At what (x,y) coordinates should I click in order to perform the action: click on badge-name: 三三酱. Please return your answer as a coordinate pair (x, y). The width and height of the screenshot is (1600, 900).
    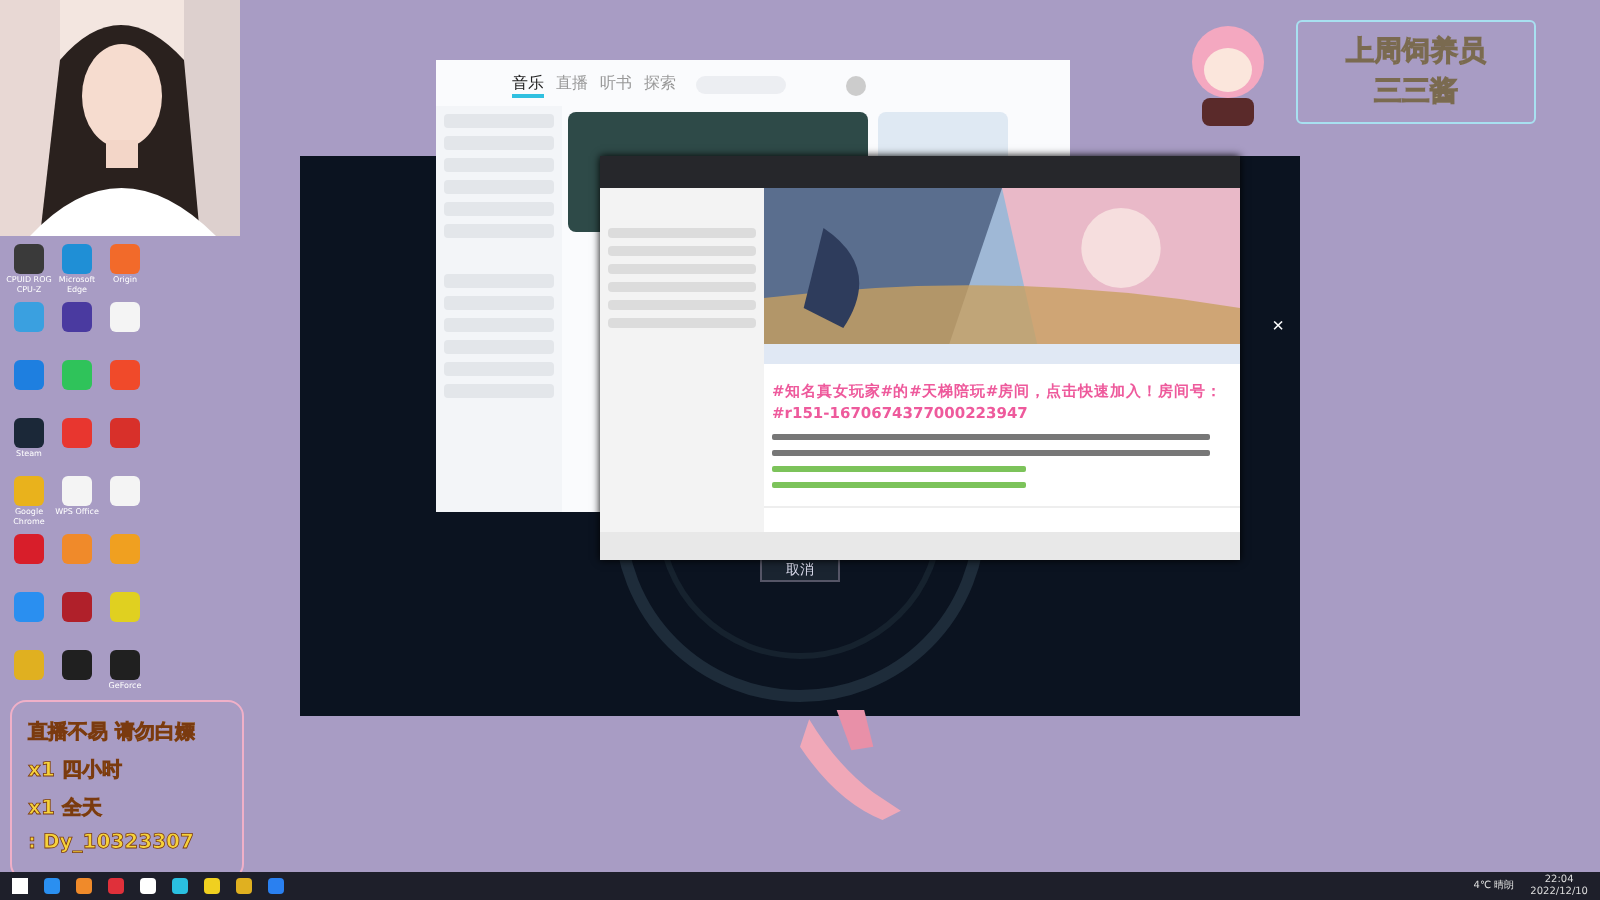
    Looking at the image, I should click on (1416, 92).